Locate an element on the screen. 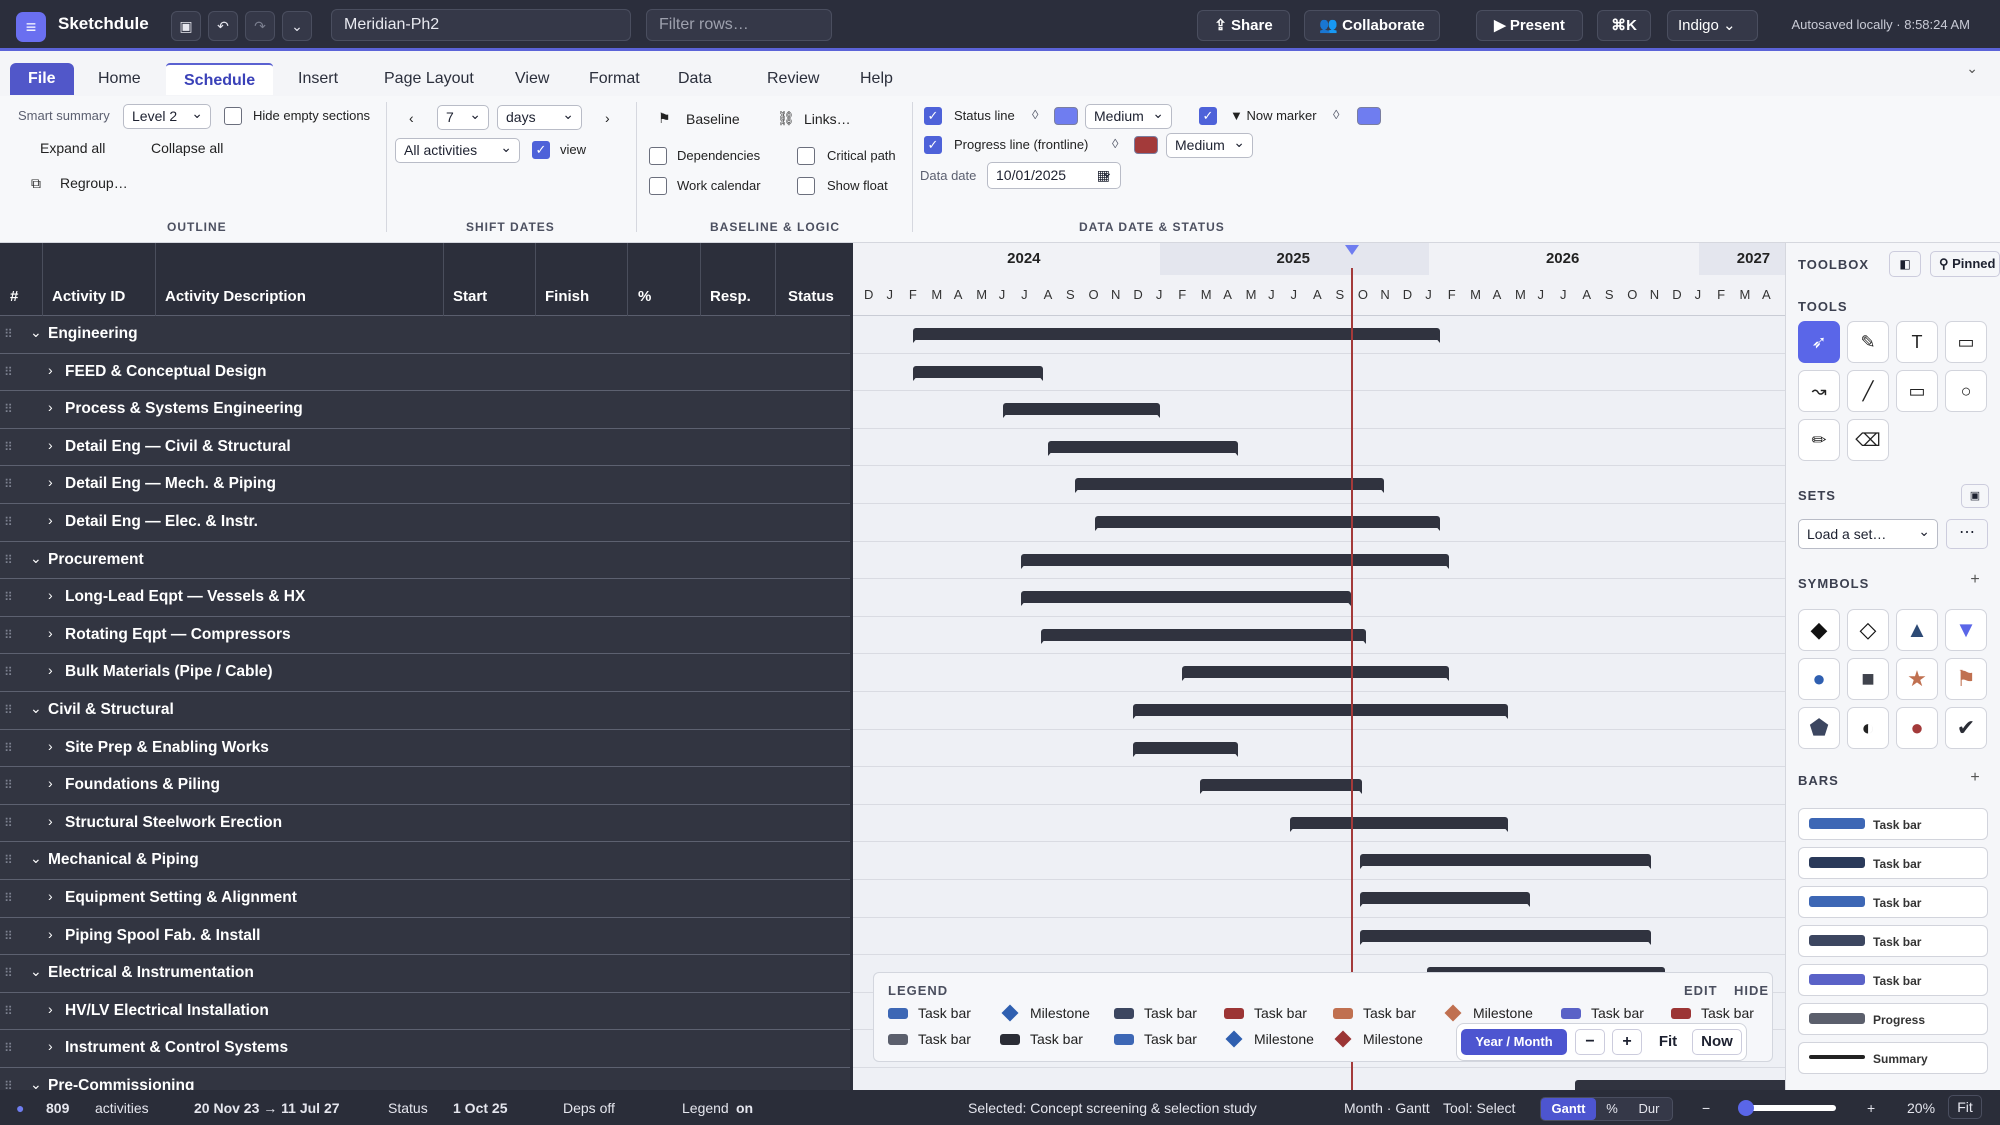 The image size is (2000, 1125). data-date-input: 10/01/2025 ▦ is located at coordinates (1054, 174).